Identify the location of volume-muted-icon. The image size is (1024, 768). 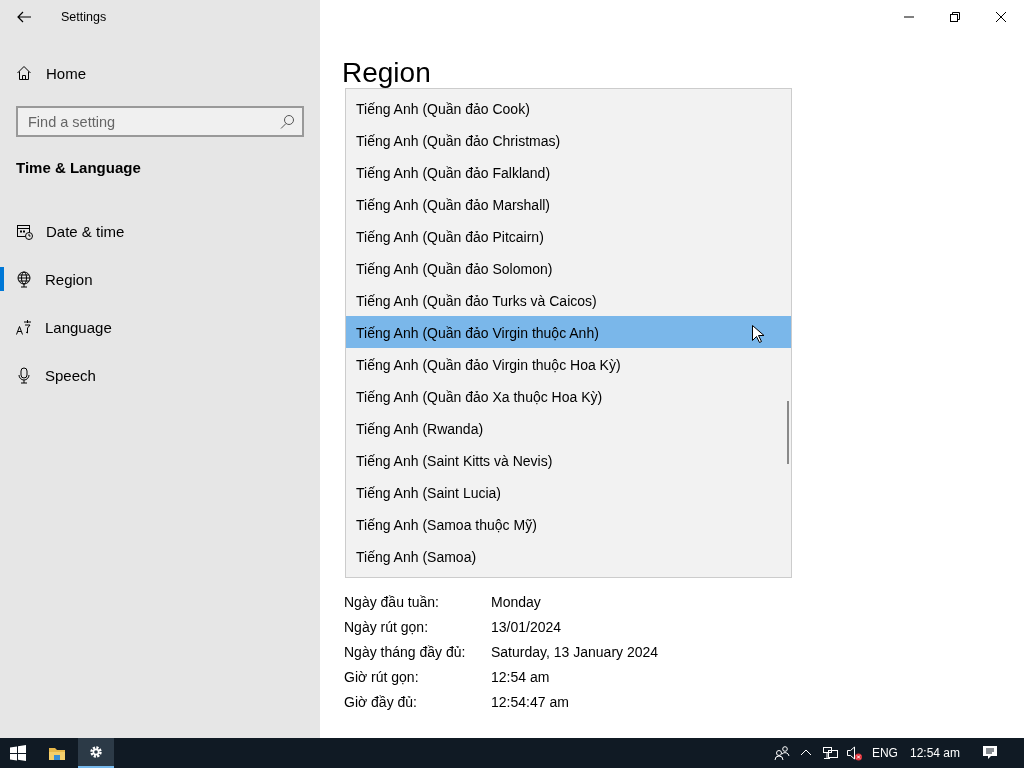
(853, 753).